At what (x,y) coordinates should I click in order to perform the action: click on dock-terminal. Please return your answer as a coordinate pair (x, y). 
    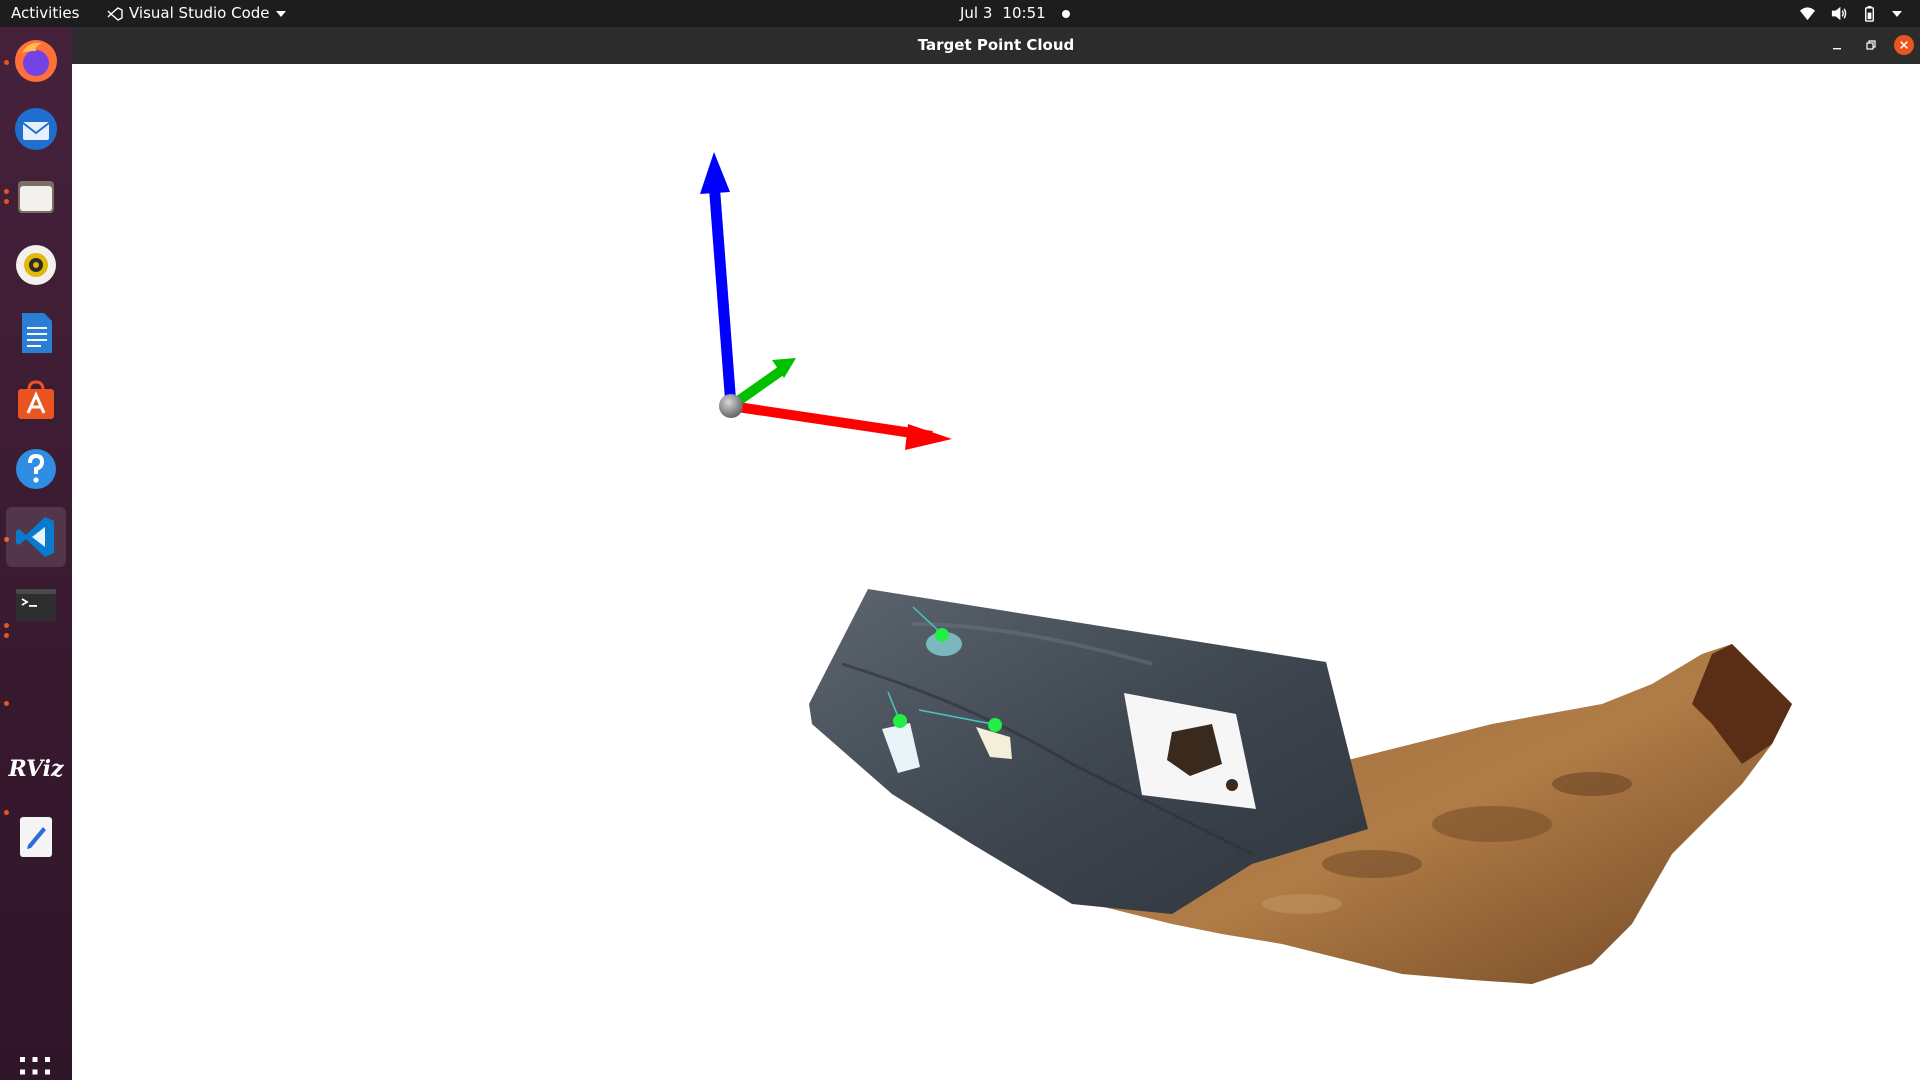
    Looking at the image, I should click on (36, 605).